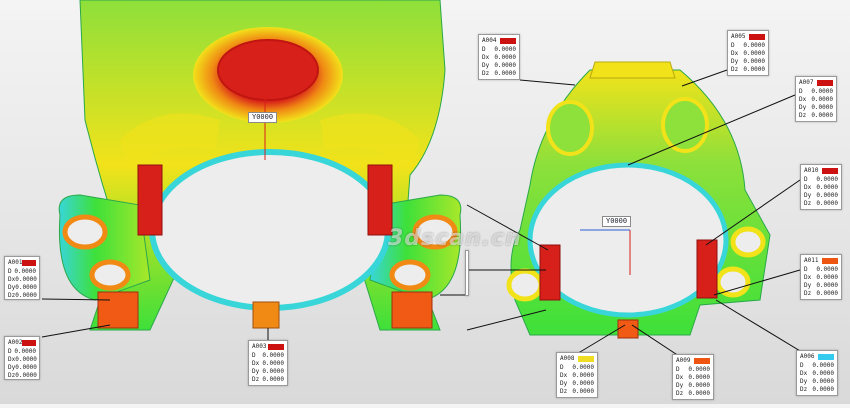  Describe the element at coordinates (268, 363) in the screenshot. I see `callout-c3: A003 D 0.0000 Dx 0.0000 Dy 0.0000 Dz 0.0000` at that location.